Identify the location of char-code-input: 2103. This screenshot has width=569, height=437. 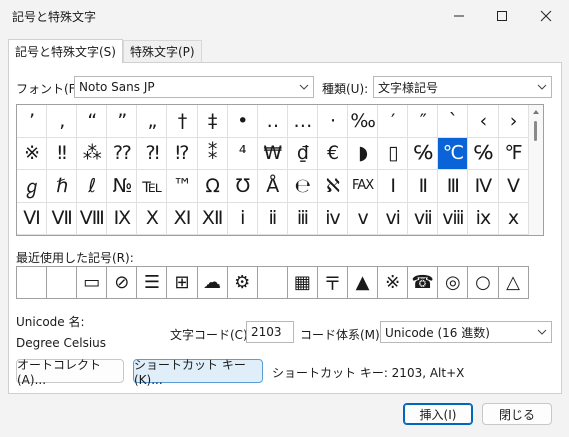
(270, 332).